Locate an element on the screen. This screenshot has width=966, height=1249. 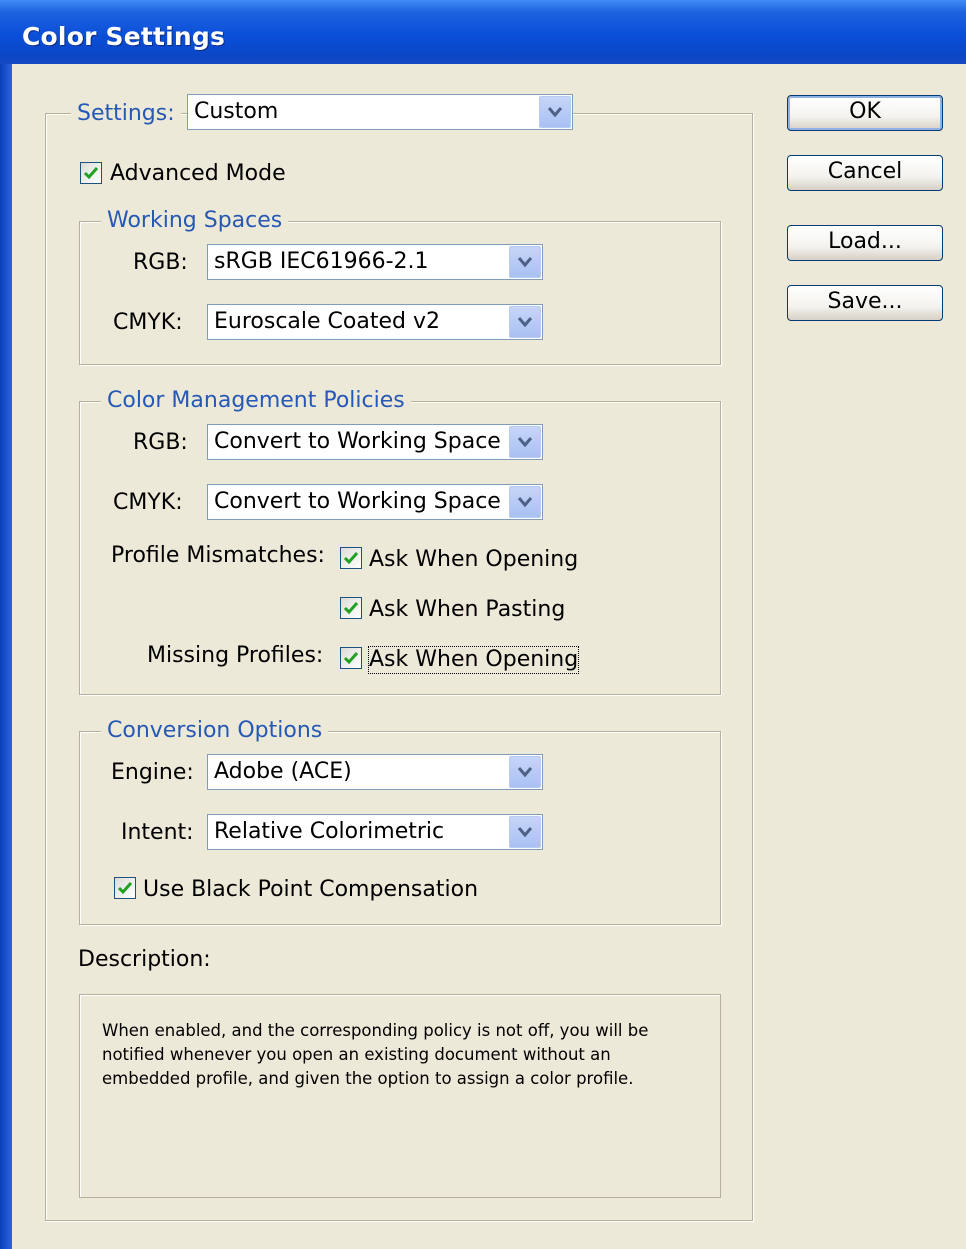
engine-value: Adobe (ACE) is located at coordinates (283, 771).